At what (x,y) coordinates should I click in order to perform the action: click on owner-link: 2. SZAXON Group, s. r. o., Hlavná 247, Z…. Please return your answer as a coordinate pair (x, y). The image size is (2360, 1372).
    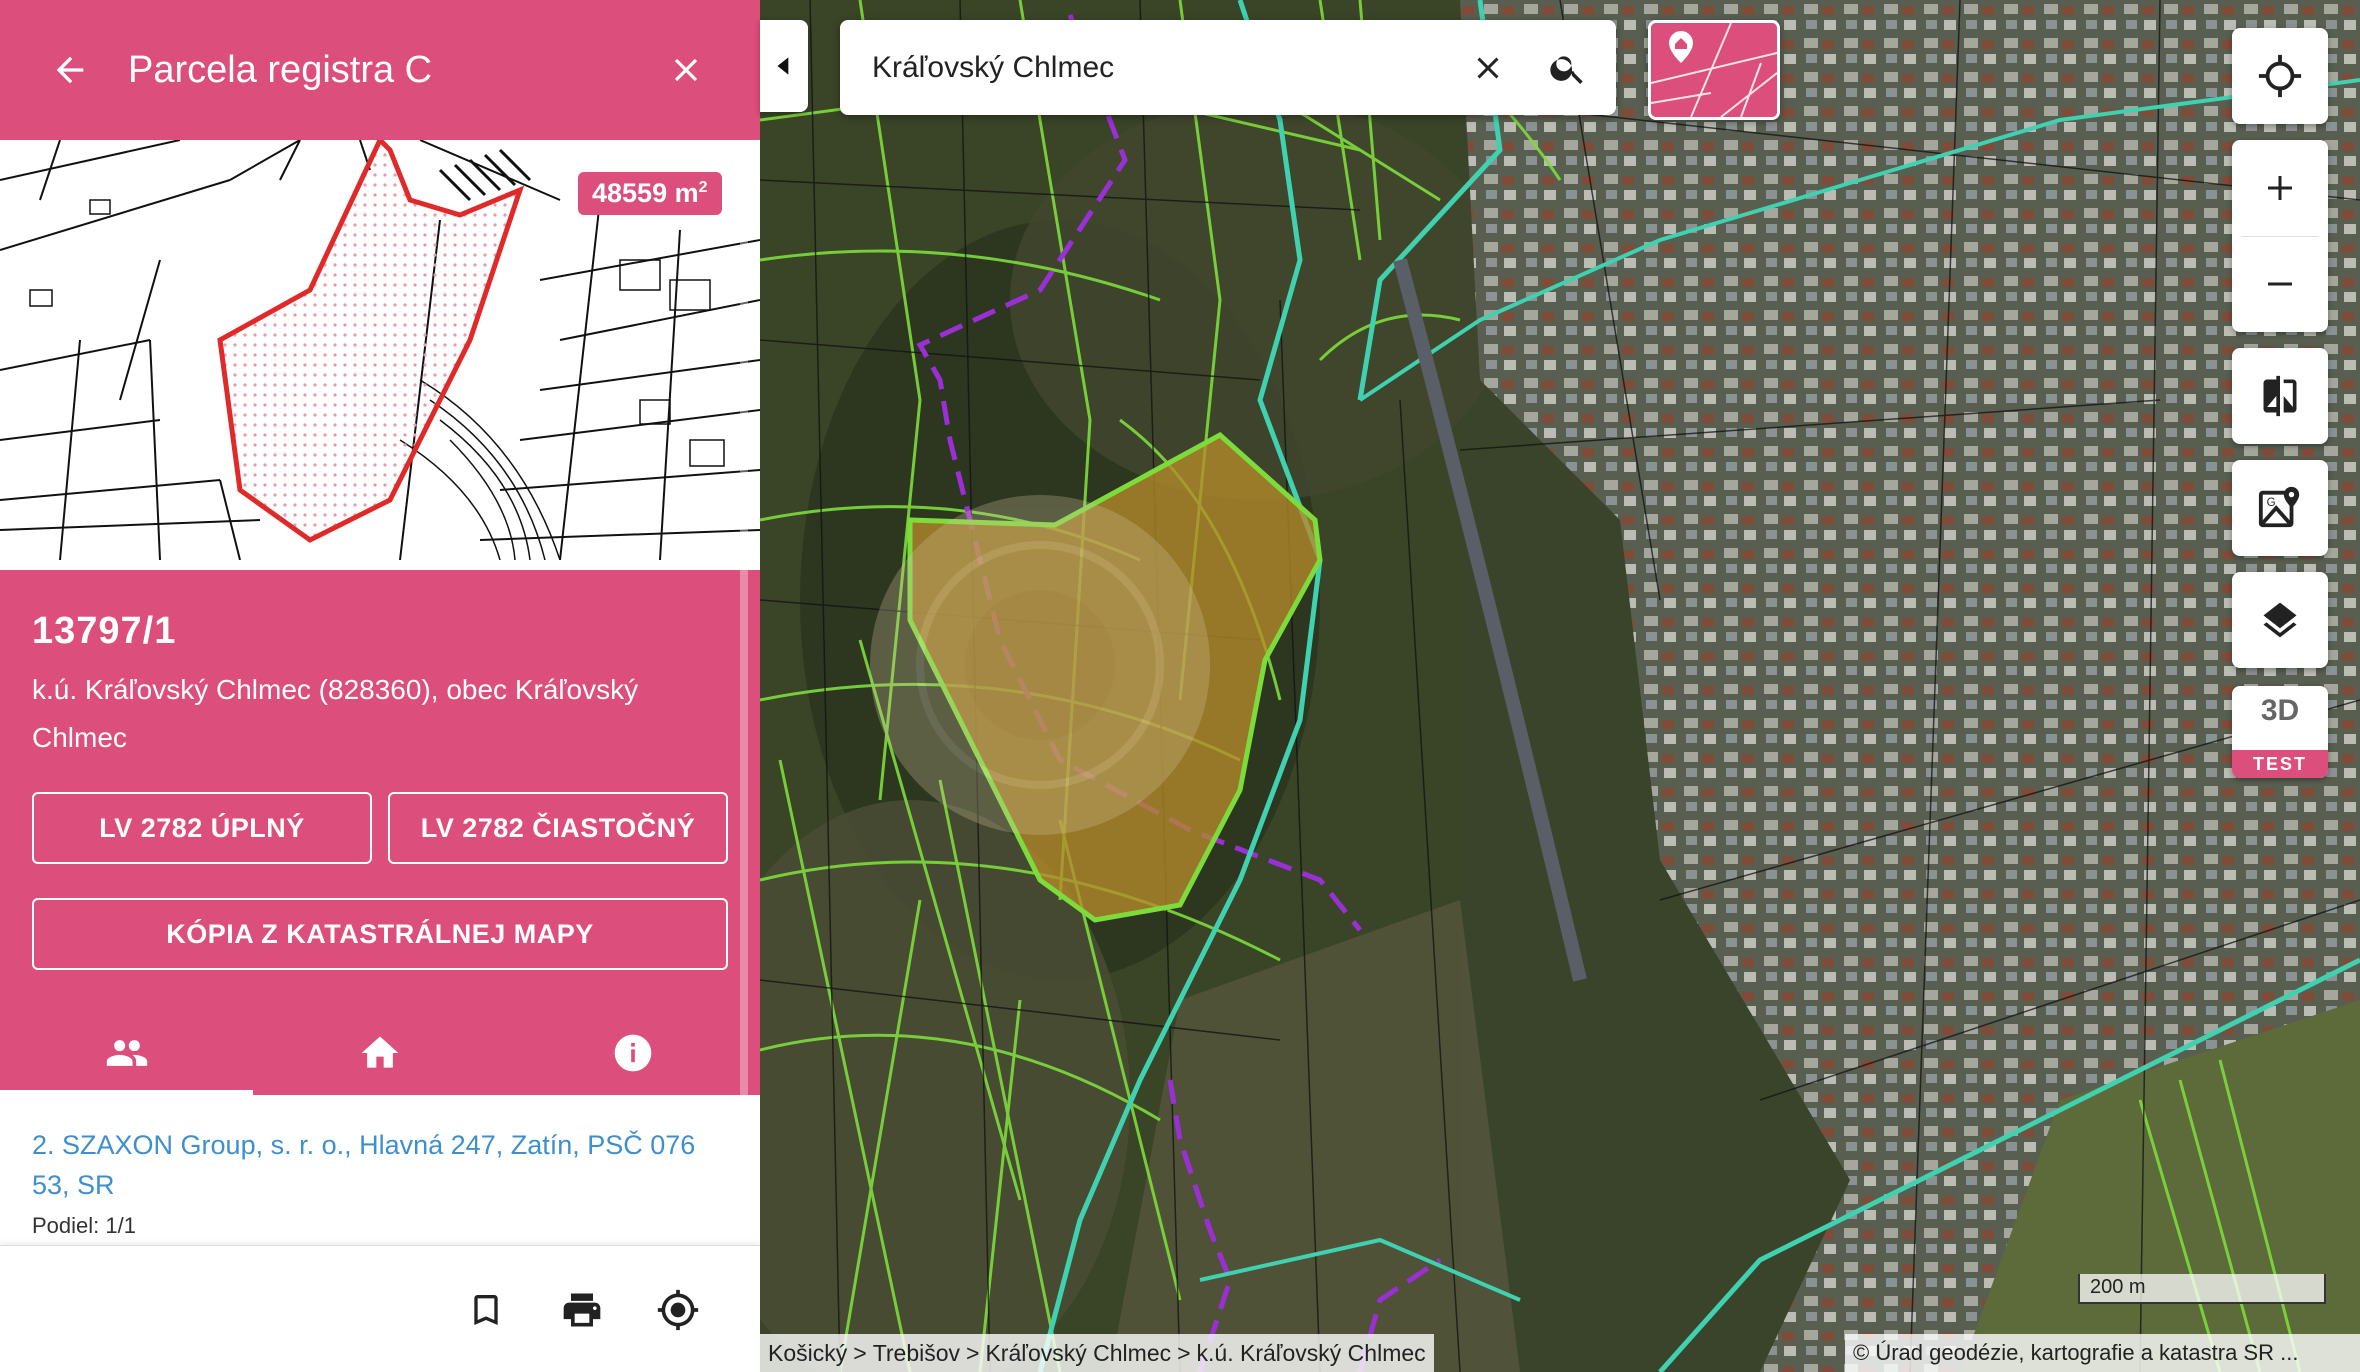
    Looking at the image, I should click on (377, 1165).